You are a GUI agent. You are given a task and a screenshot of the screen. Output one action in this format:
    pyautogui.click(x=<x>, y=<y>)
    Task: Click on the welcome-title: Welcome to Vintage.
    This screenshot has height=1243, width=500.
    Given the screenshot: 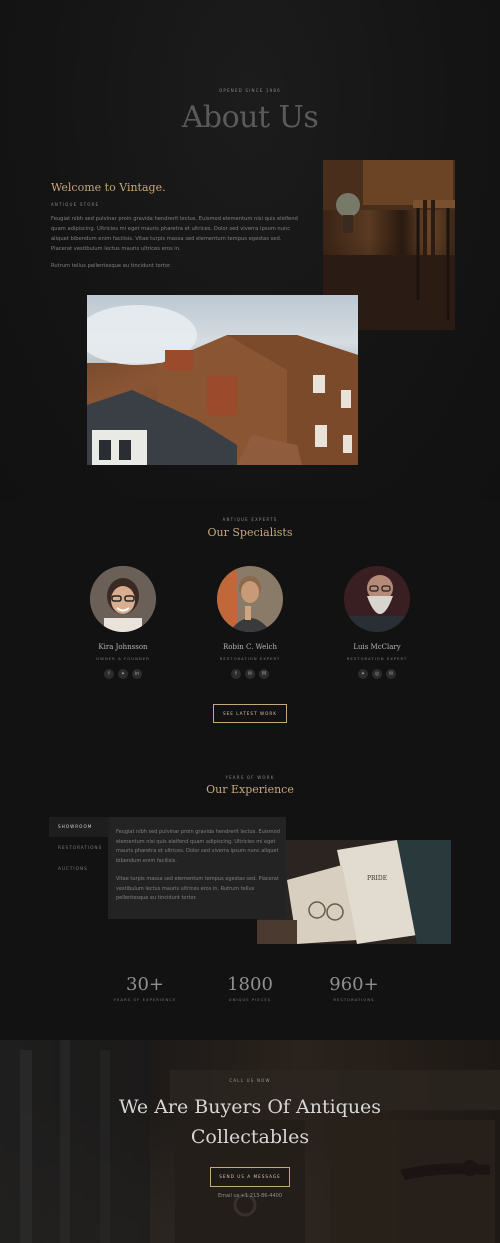 What is the action you would take?
    pyautogui.click(x=108, y=187)
    